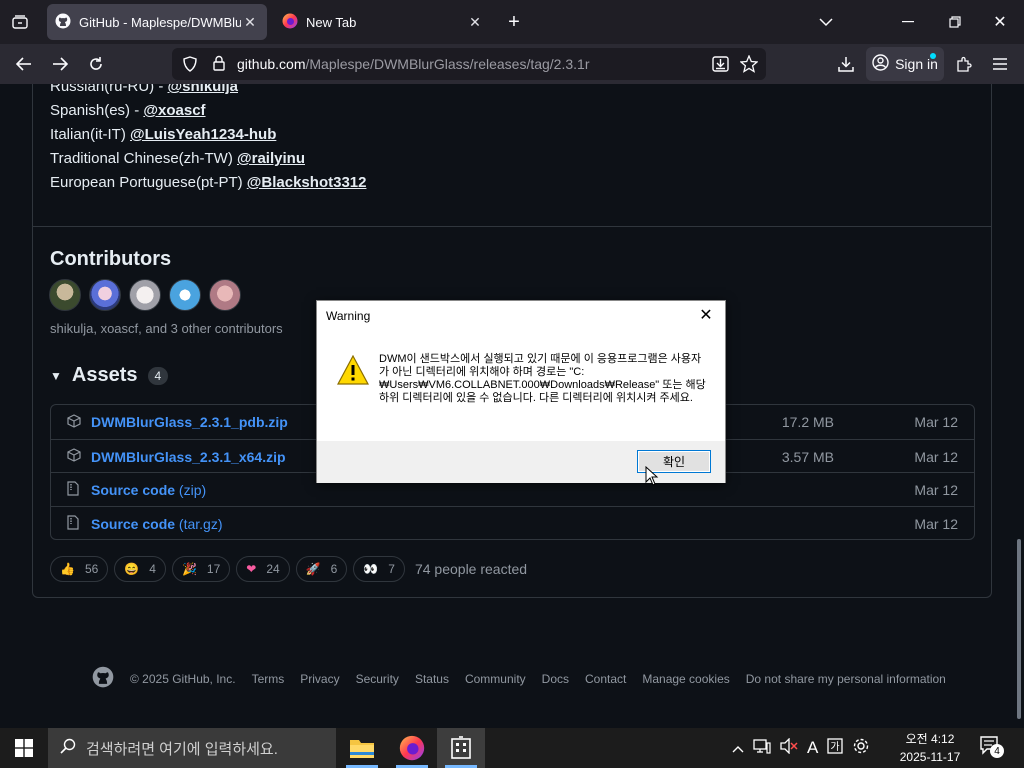  Describe the element at coordinates (157, 22) in the screenshot. I see `tab-github: GitHub - Maplespe/DWMBlurGlass ✕` at that location.